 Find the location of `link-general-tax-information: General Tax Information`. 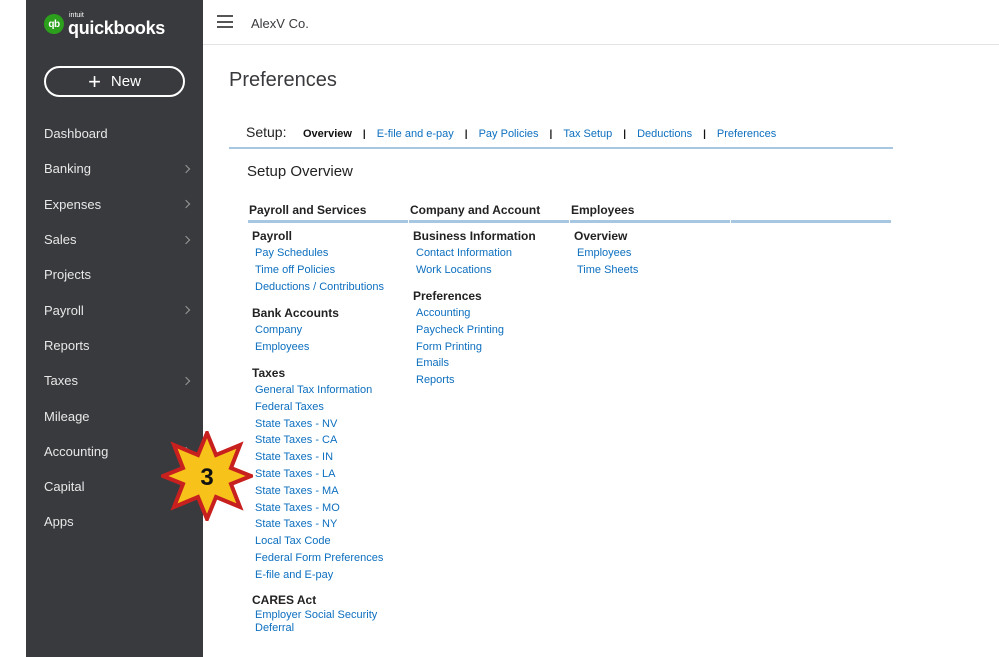

link-general-tax-information: General Tax Information is located at coordinates (317, 390).